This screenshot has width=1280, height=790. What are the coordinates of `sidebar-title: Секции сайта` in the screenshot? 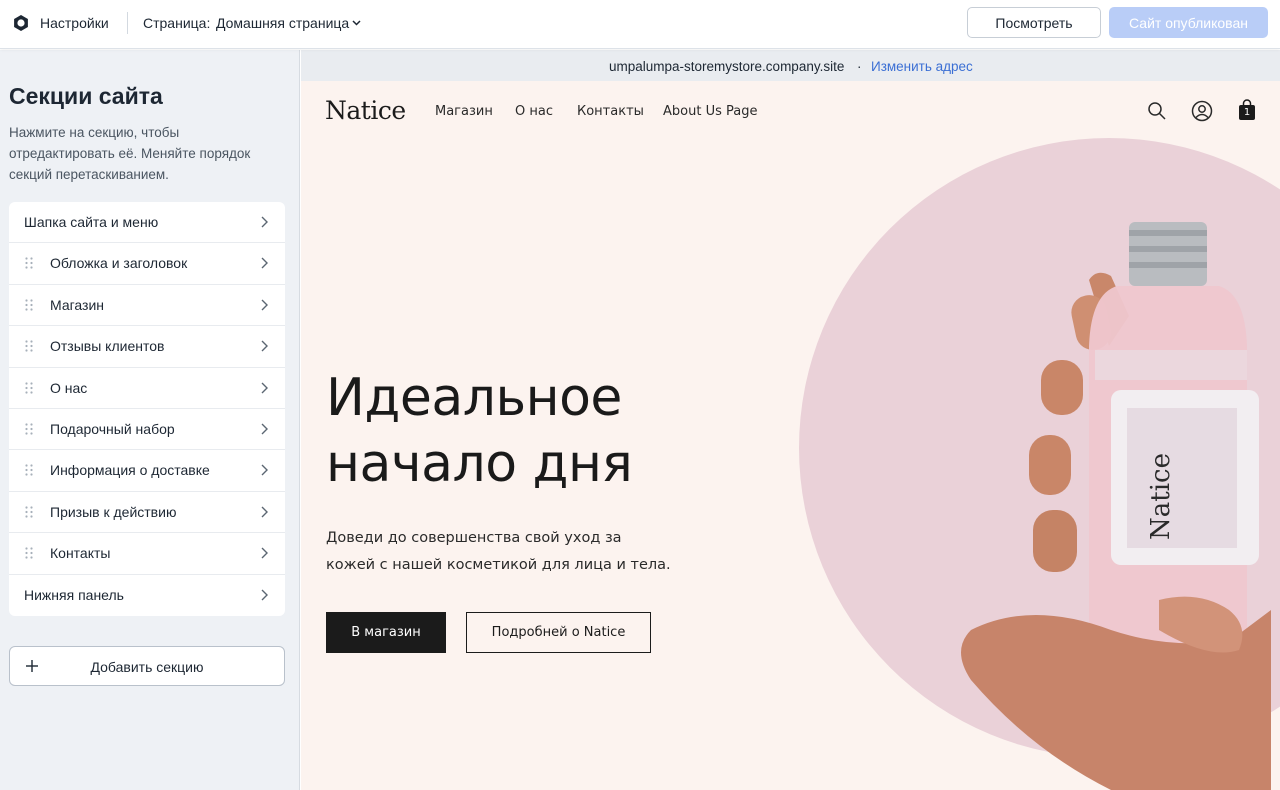 It's located at (86, 96).